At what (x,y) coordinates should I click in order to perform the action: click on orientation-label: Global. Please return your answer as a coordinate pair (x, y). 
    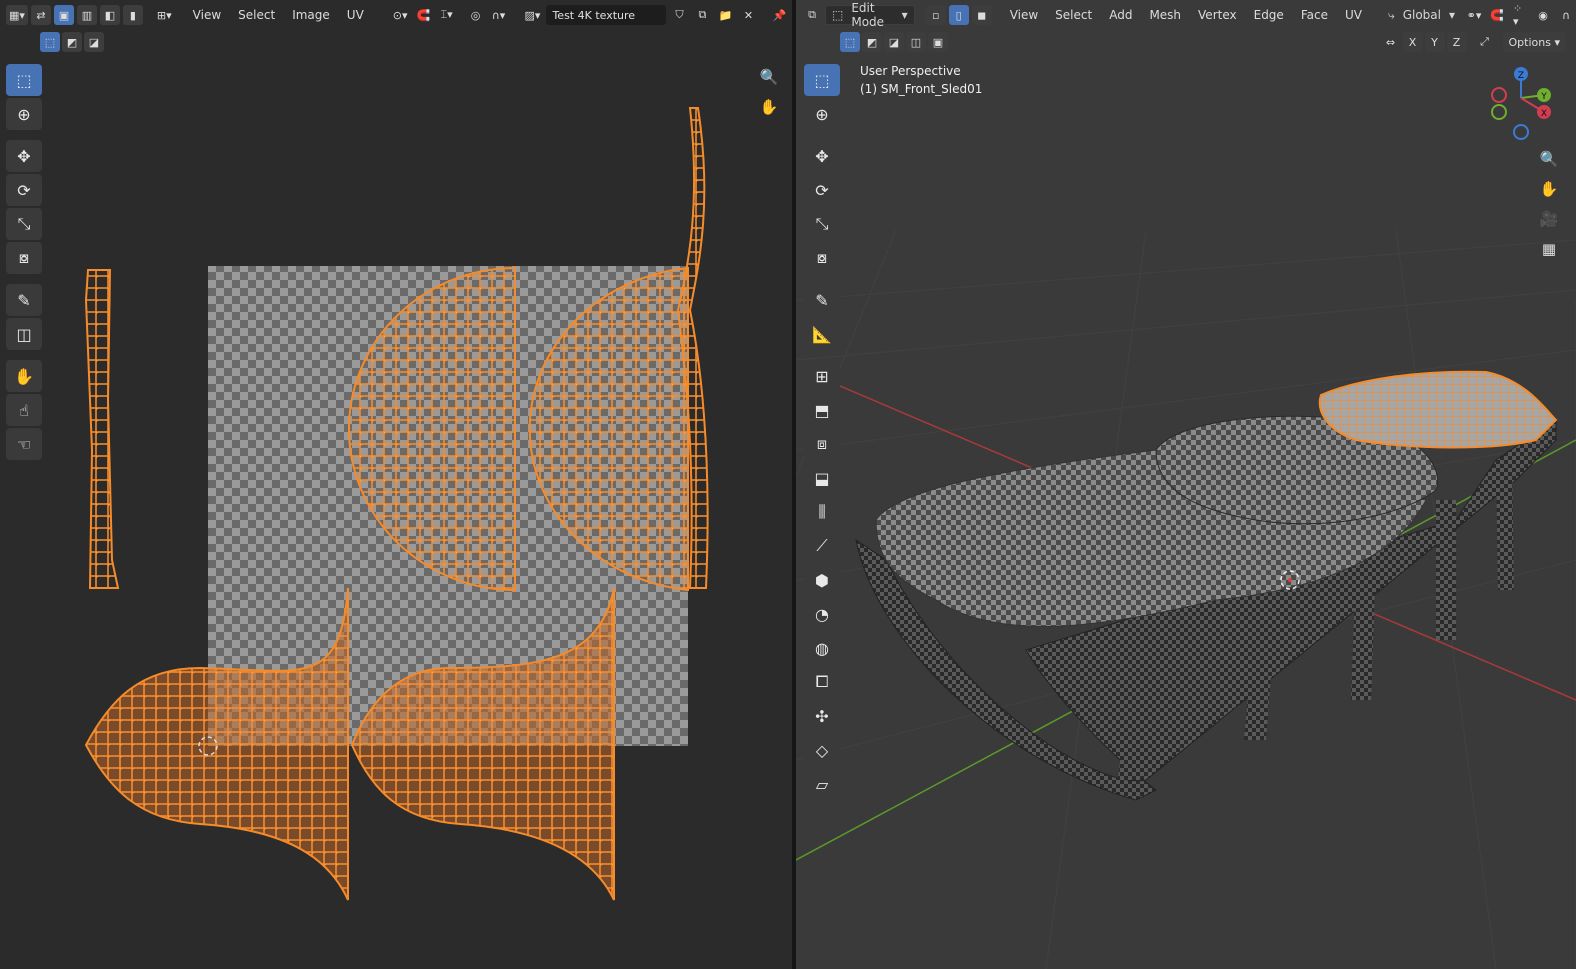
    Looking at the image, I should click on (1421, 15).